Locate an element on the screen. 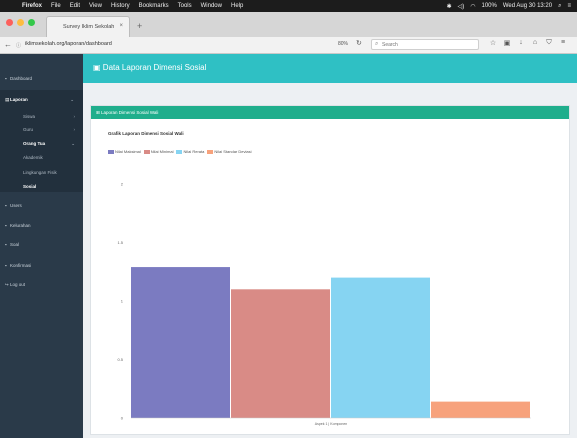 This screenshot has width=577, height=438. minimize-window-icon is located at coordinates (20, 22).